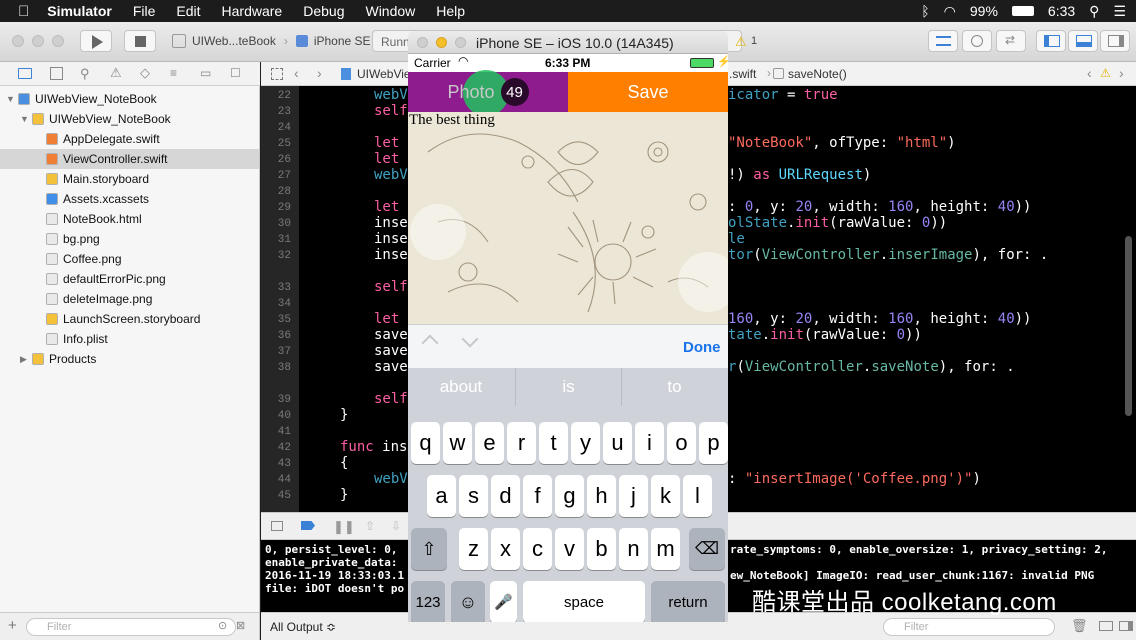  I want to click on report-navigator-icon: ☐, so click(235, 73).